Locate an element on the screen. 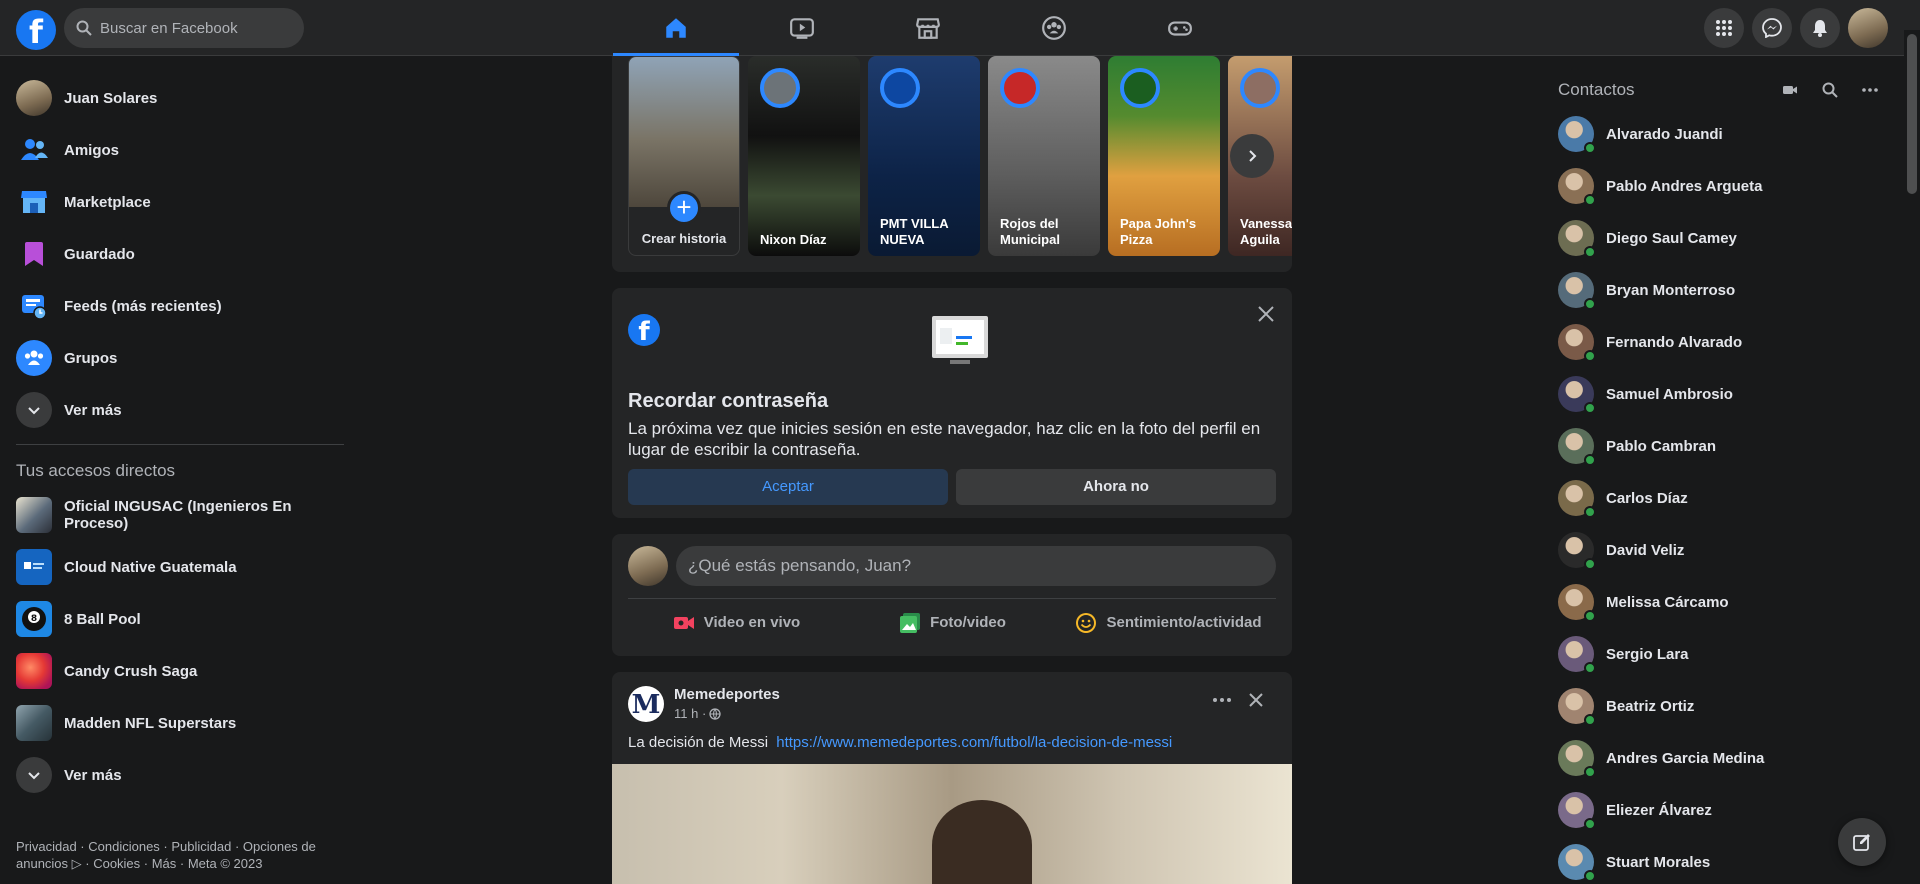 The image size is (1920, 884). contact-item: Alvarado Juandi is located at coordinates (1718, 134).